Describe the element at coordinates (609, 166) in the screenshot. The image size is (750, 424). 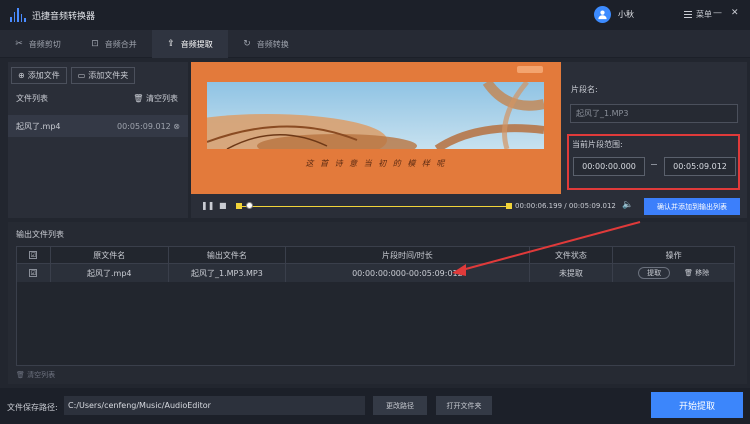
I see `start-time-input: 00:00:00.000` at that location.